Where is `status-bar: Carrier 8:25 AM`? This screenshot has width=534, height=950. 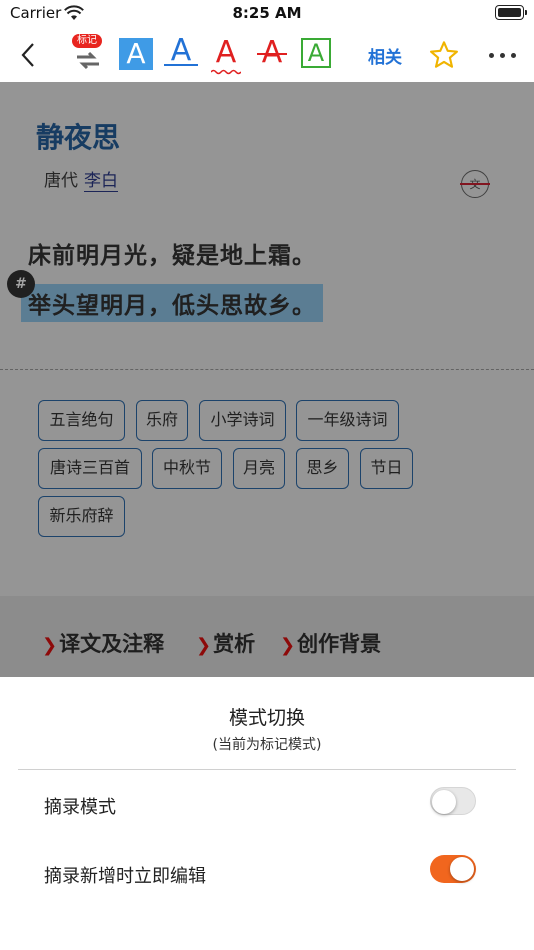
status-bar: Carrier 8:25 AM is located at coordinates (267, 14).